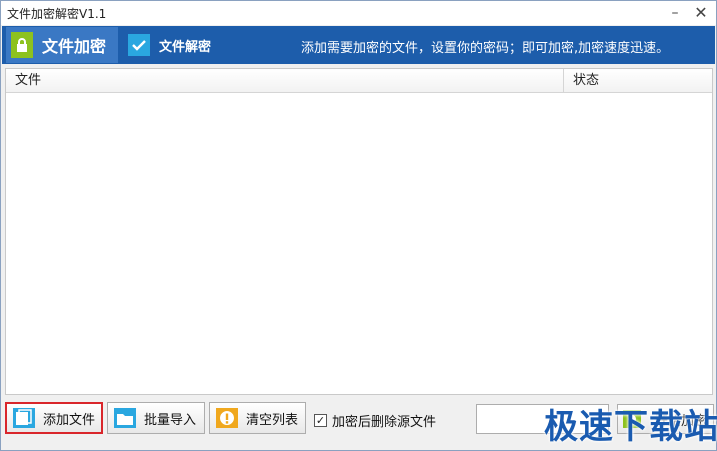 This screenshot has height=451, width=717. Describe the element at coordinates (320, 420) in the screenshot. I see `delete-source-checkbox: ✓` at that location.